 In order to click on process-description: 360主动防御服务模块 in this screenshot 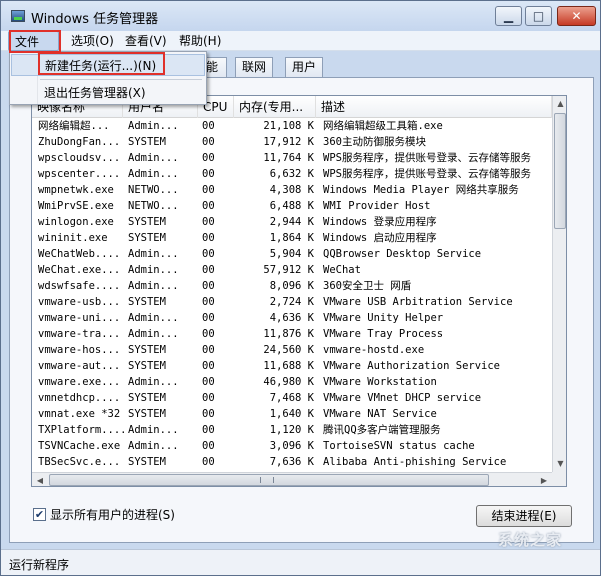, I will do `click(374, 142)`.